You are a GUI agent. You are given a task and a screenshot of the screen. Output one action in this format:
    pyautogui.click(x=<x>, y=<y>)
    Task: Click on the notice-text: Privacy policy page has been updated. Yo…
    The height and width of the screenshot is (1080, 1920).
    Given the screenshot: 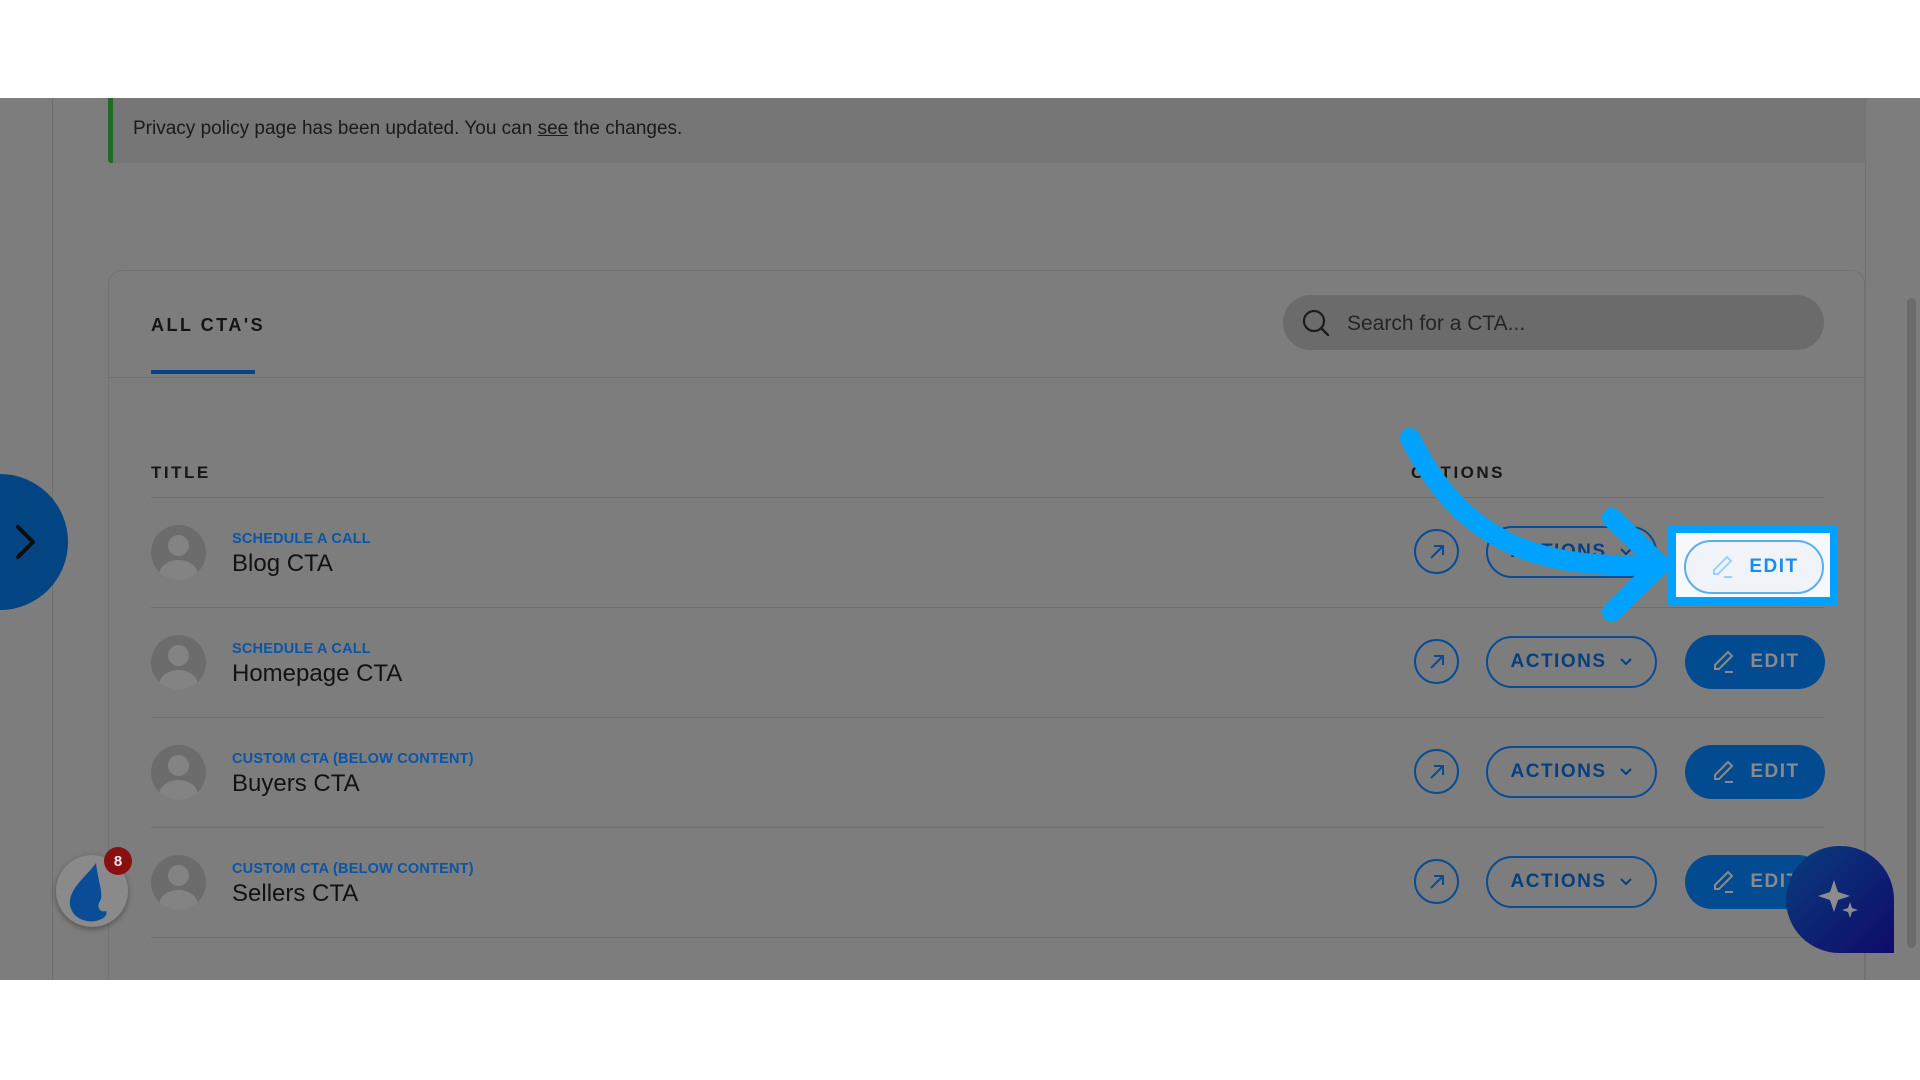 What is the action you would take?
    pyautogui.click(x=407, y=129)
    